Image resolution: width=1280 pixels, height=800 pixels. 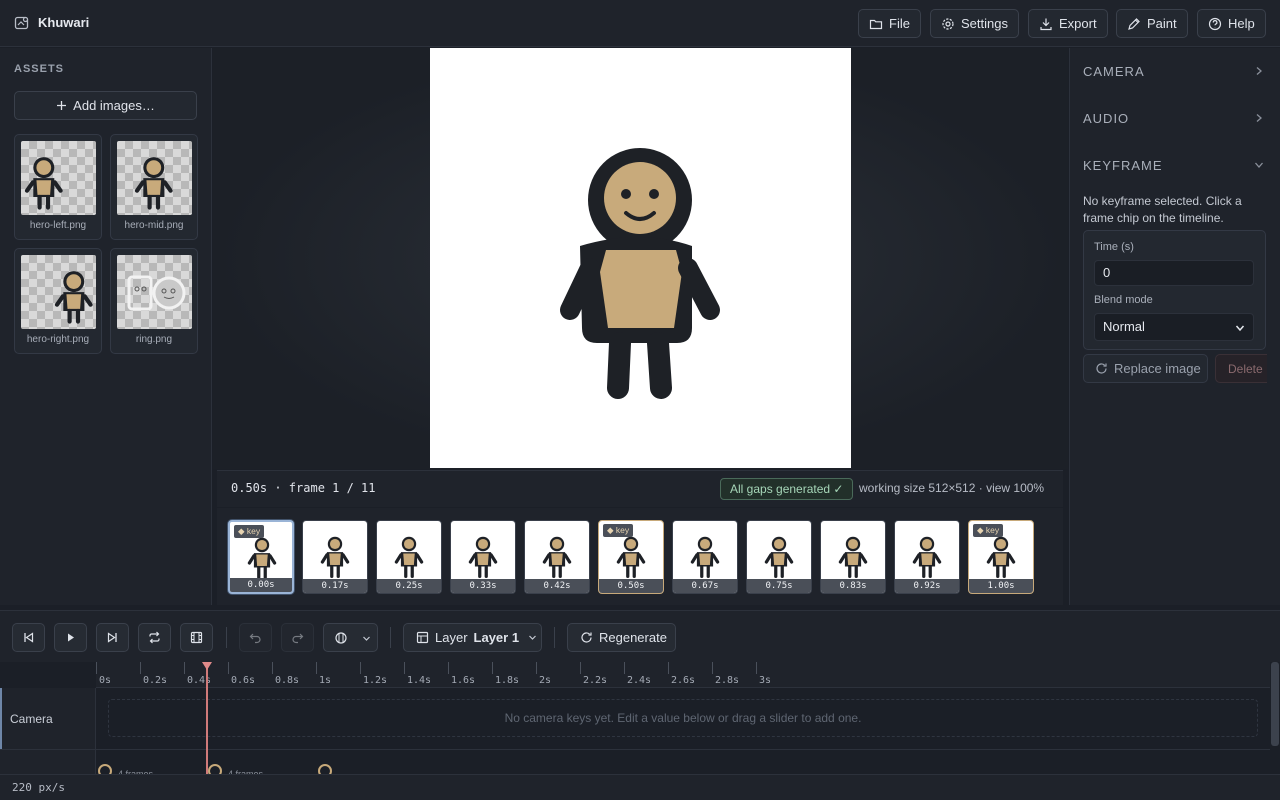 I want to click on asset-card-hero-right: hero-right.png, so click(x=58, y=301).